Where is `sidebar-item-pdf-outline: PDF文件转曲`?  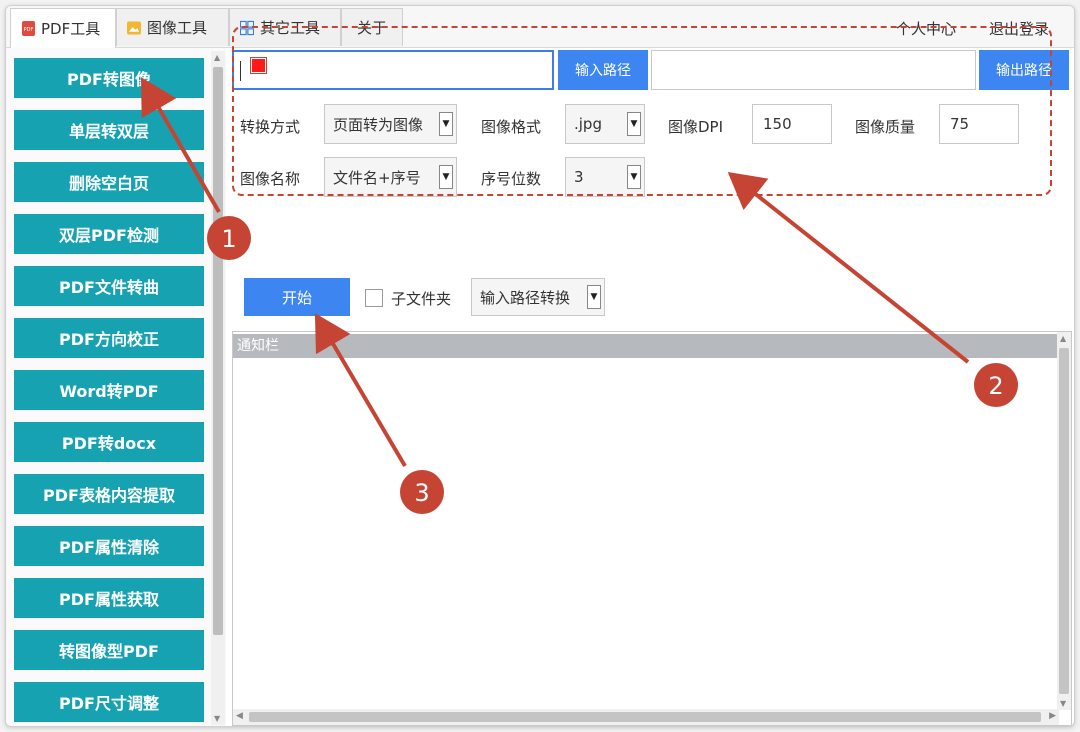 sidebar-item-pdf-outline: PDF文件转曲 is located at coordinates (109, 286).